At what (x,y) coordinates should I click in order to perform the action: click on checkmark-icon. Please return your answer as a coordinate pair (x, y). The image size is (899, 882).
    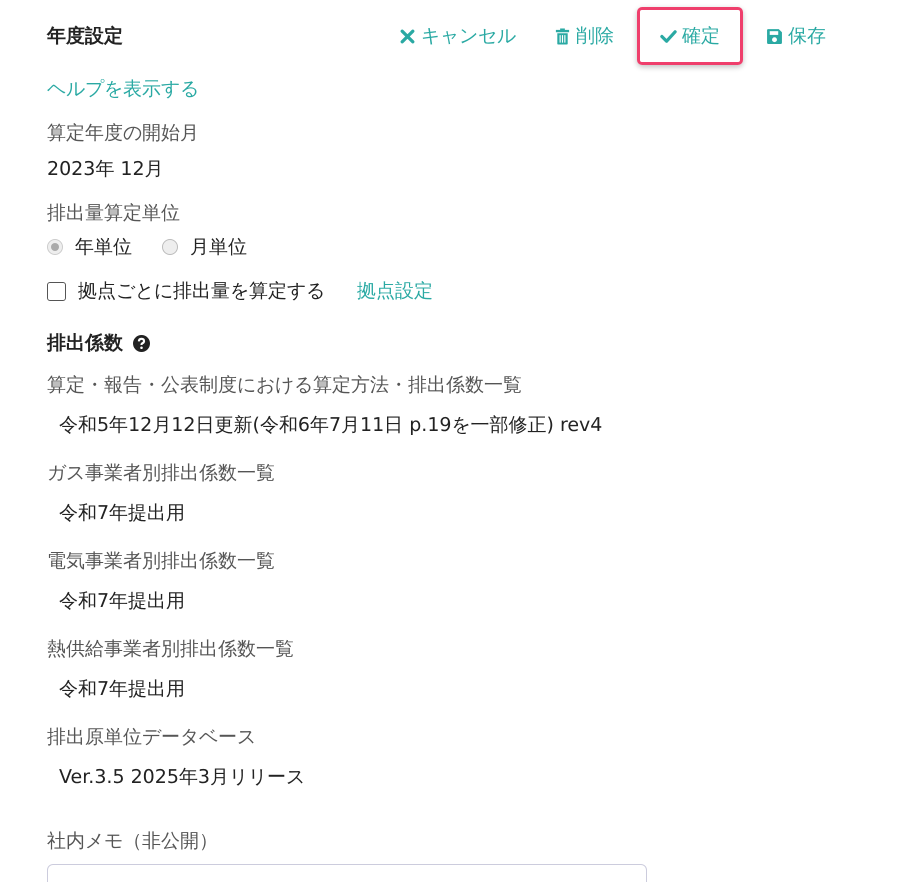
    Looking at the image, I should click on (668, 36).